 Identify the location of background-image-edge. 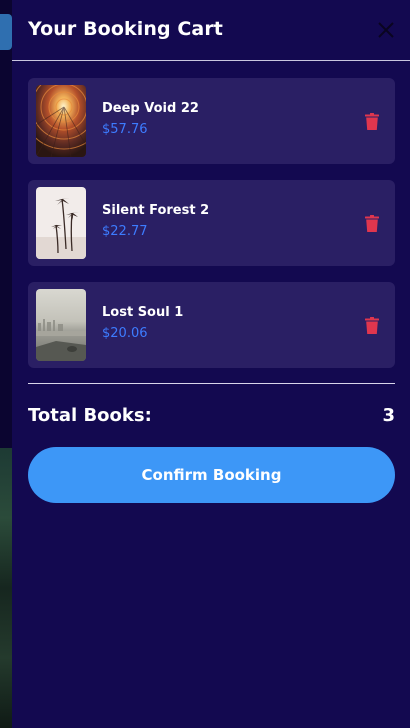
(6, 588).